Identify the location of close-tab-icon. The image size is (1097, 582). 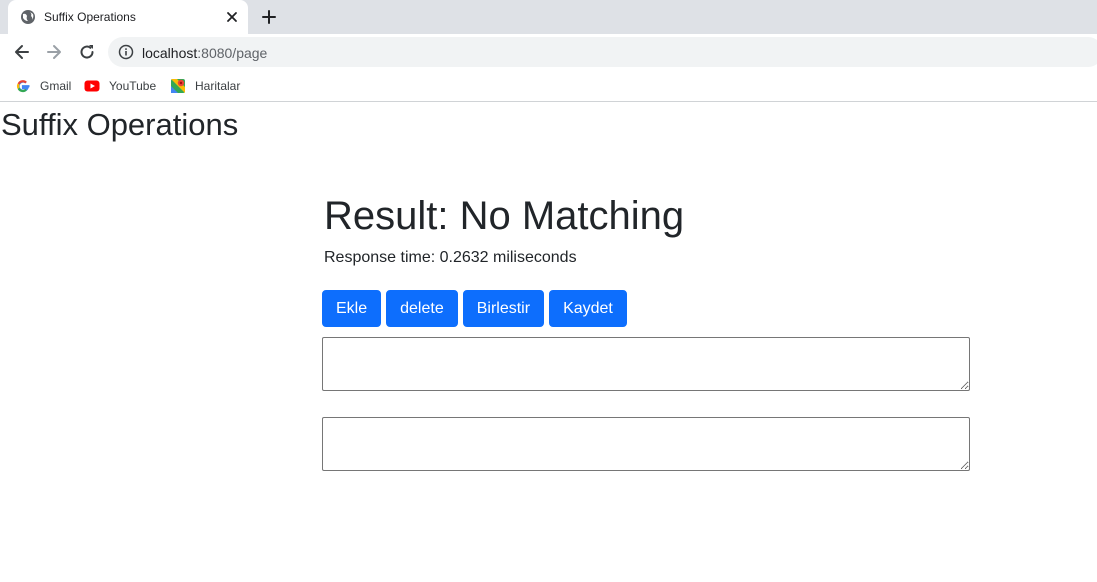
(232, 17).